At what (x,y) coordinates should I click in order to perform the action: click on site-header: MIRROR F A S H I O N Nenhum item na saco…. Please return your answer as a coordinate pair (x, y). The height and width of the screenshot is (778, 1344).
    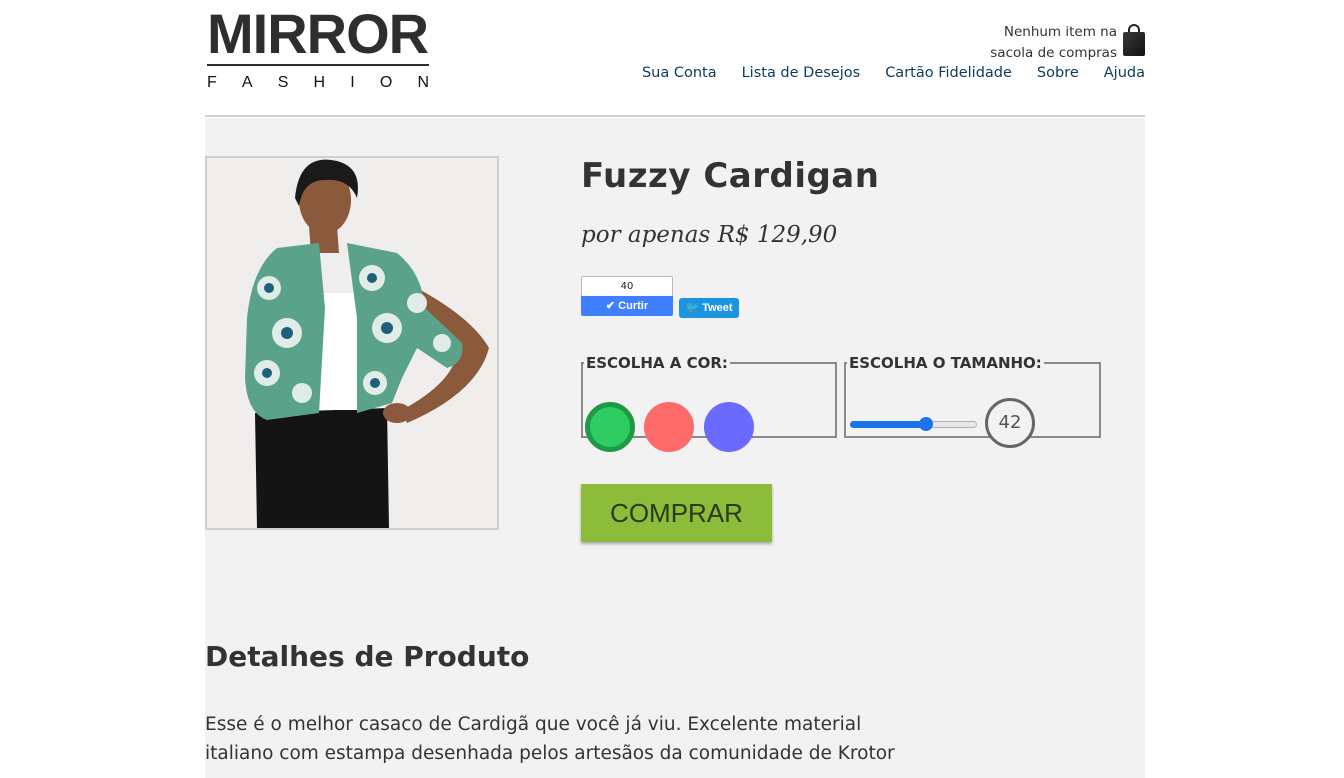
    Looking at the image, I should click on (675, 58).